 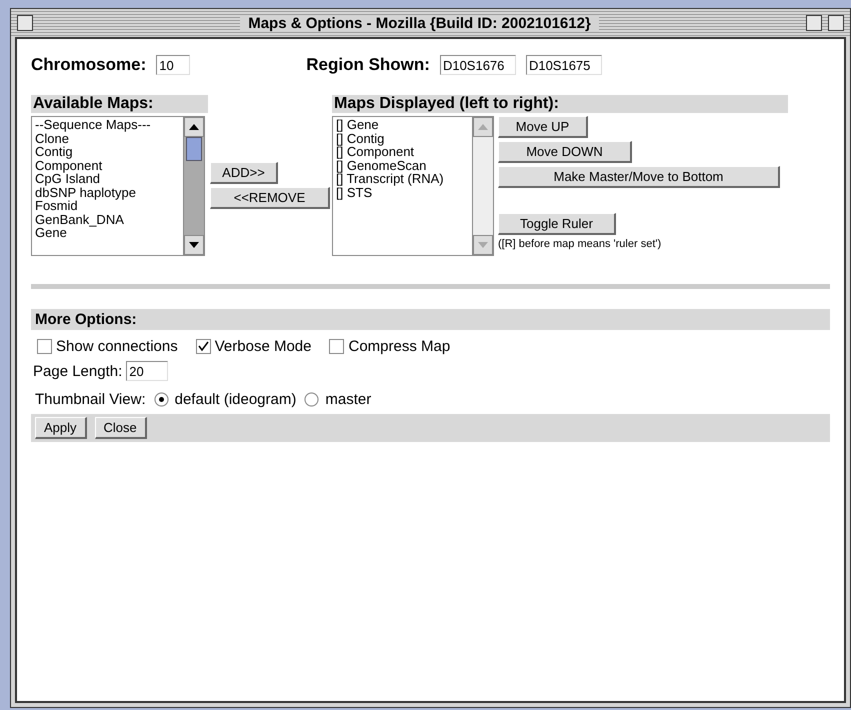 I want to click on list-item: GenBank_DNA, so click(x=107, y=219).